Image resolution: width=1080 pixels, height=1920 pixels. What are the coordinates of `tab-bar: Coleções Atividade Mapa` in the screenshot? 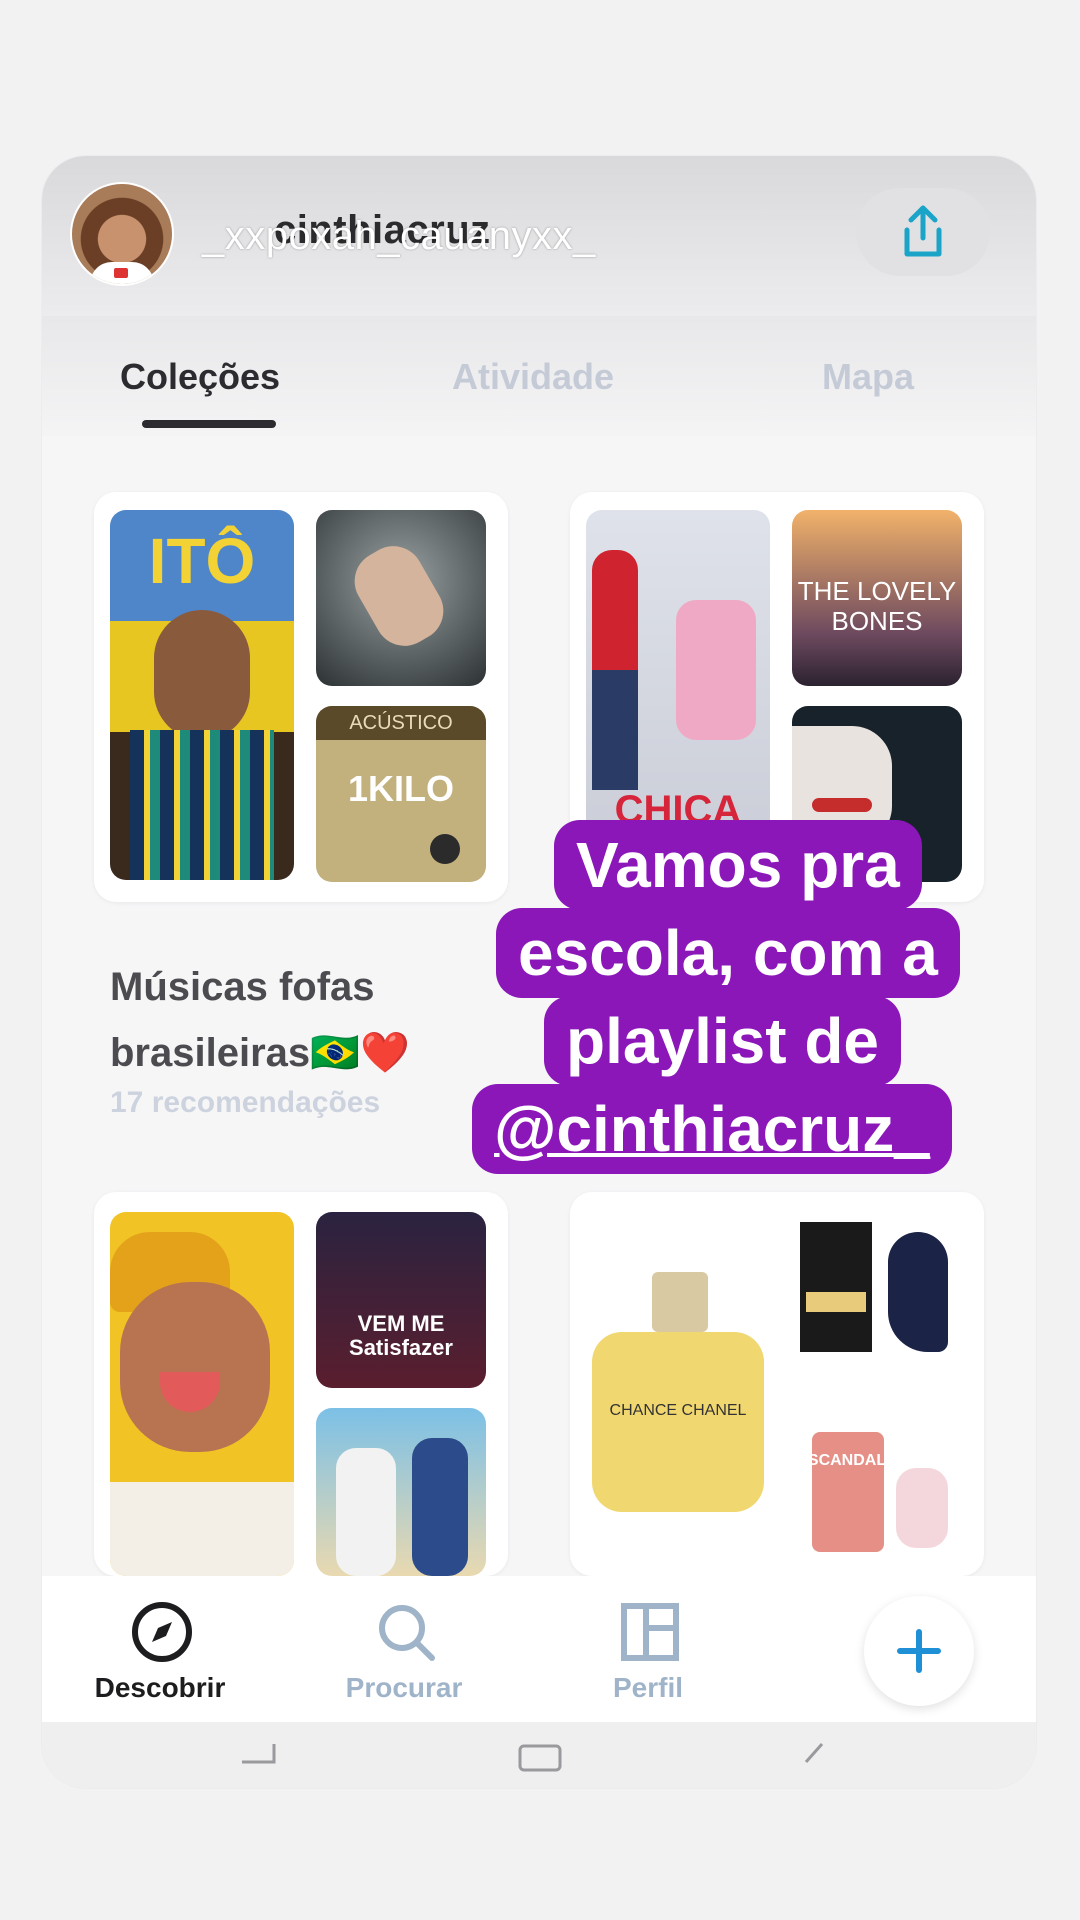 It's located at (539, 376).